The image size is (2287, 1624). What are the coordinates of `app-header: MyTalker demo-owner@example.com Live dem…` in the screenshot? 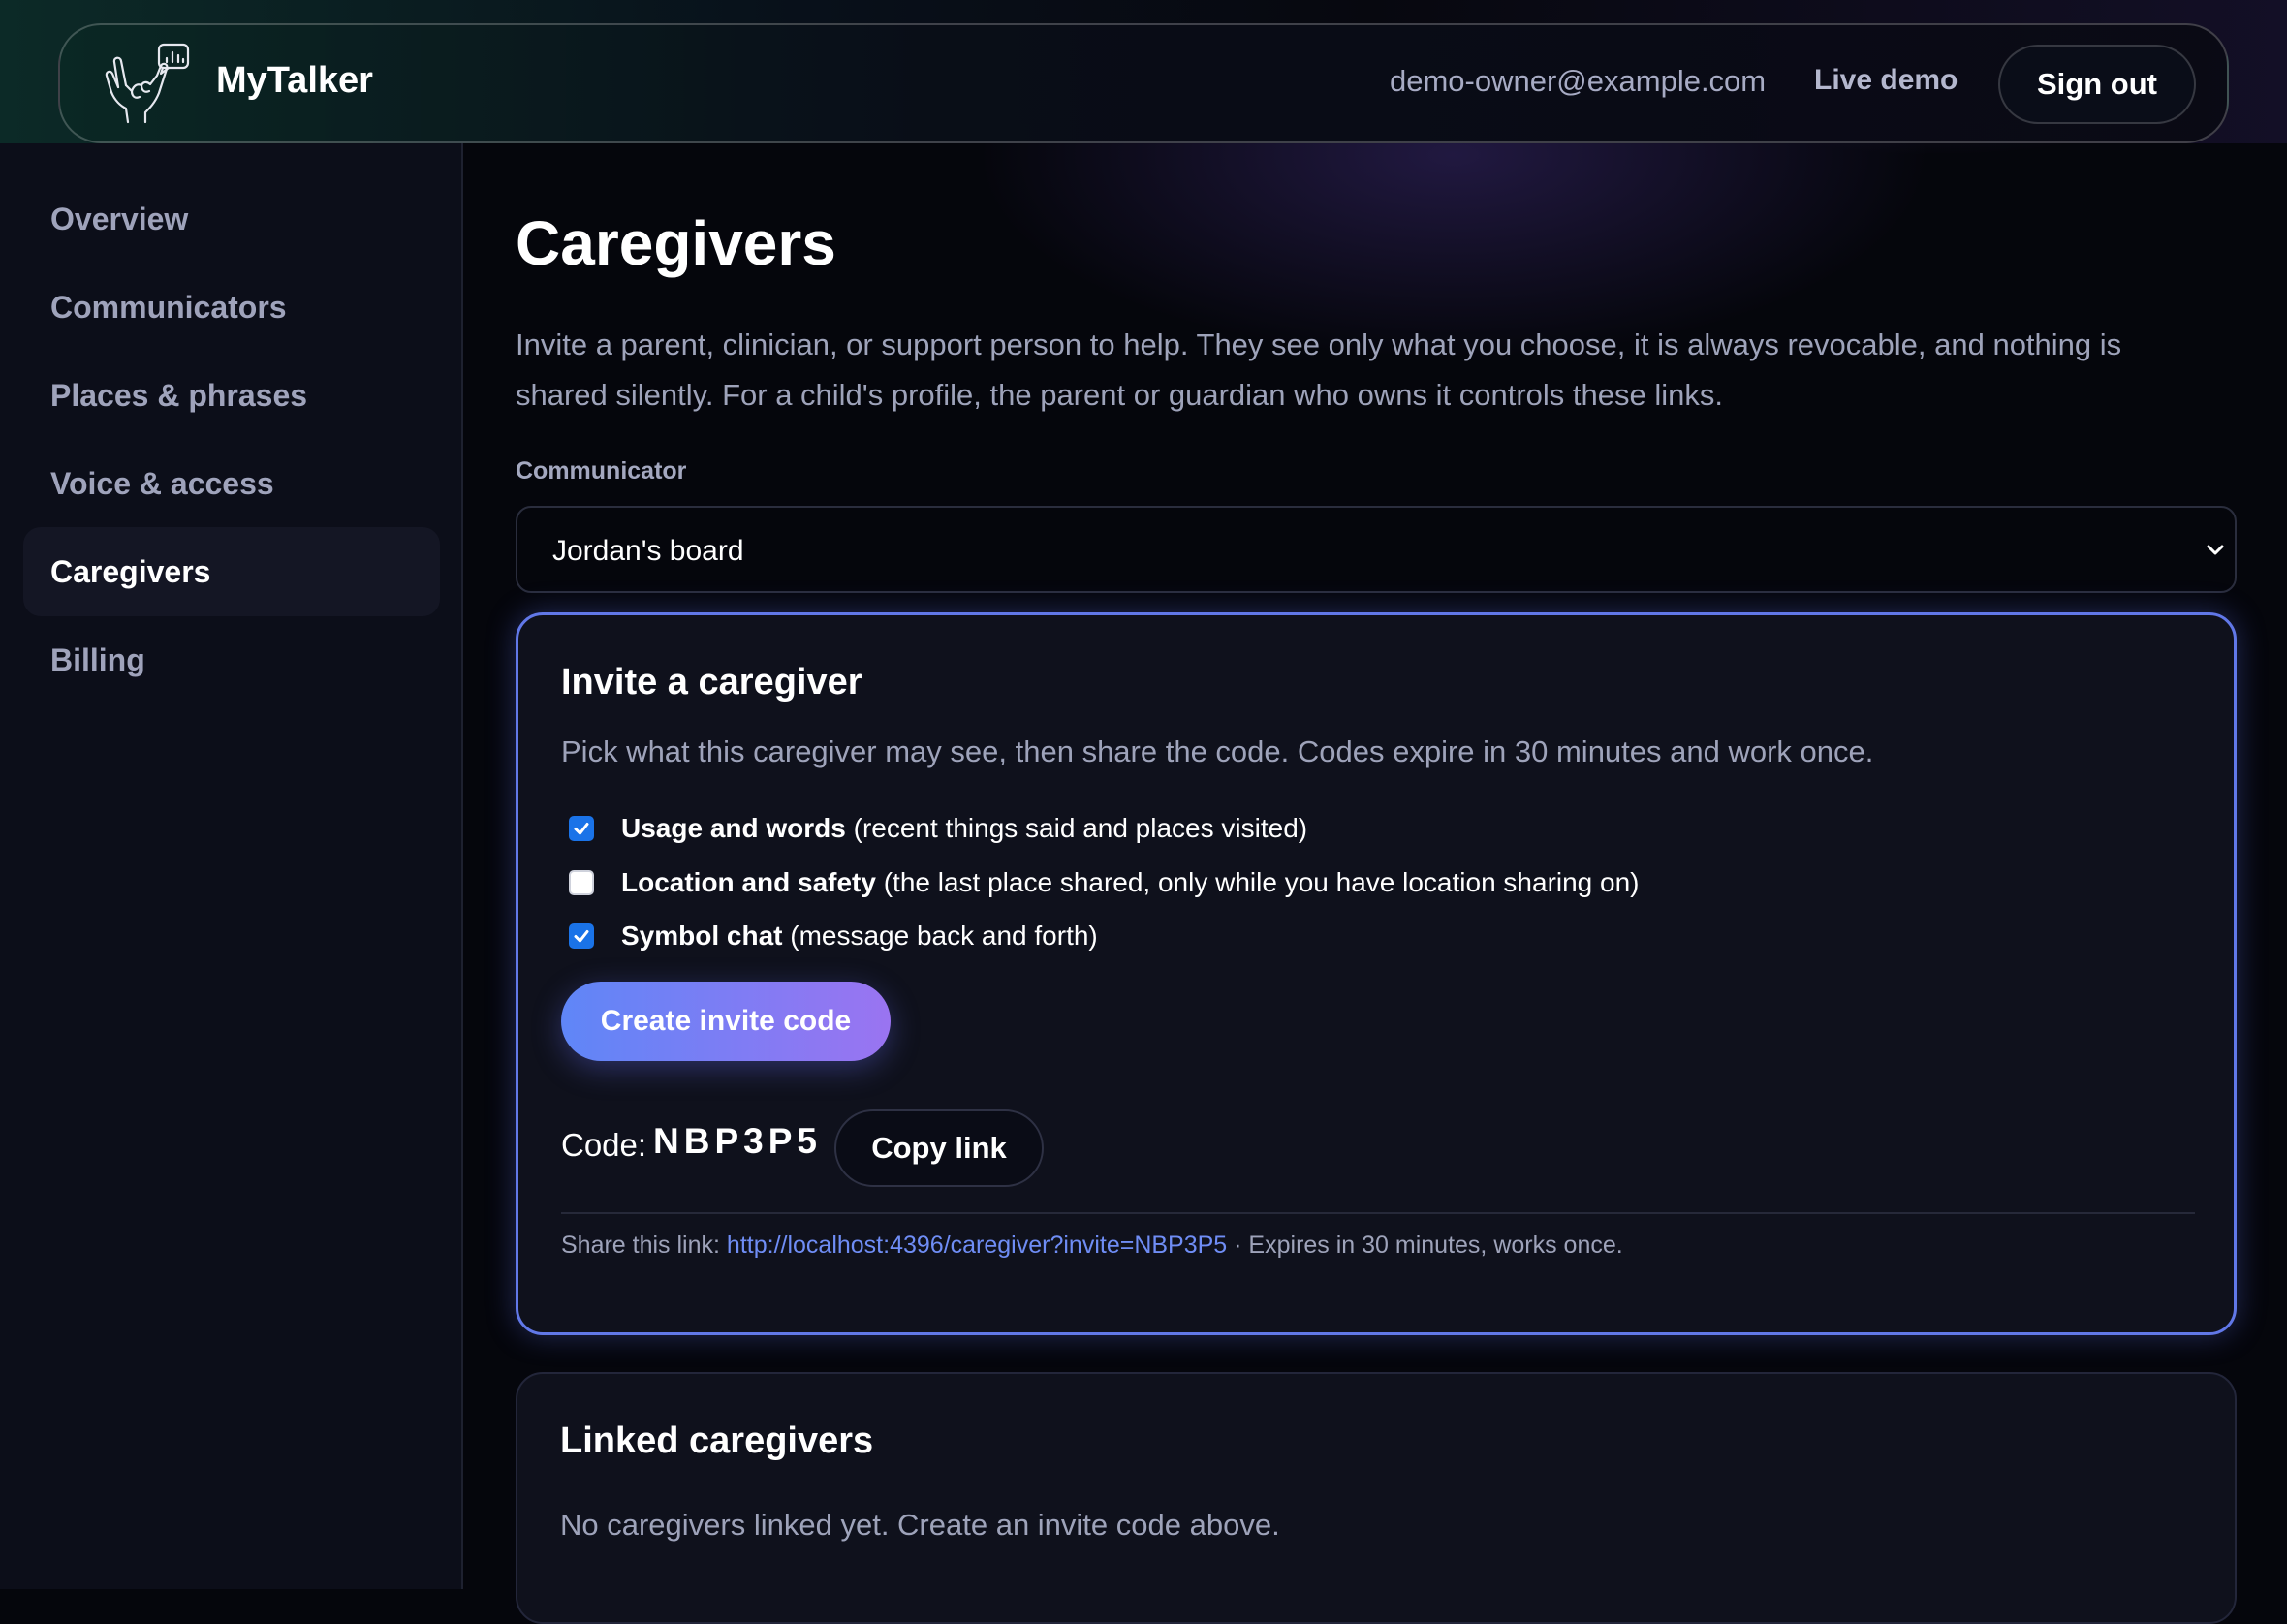 It's located at (1143, 83).